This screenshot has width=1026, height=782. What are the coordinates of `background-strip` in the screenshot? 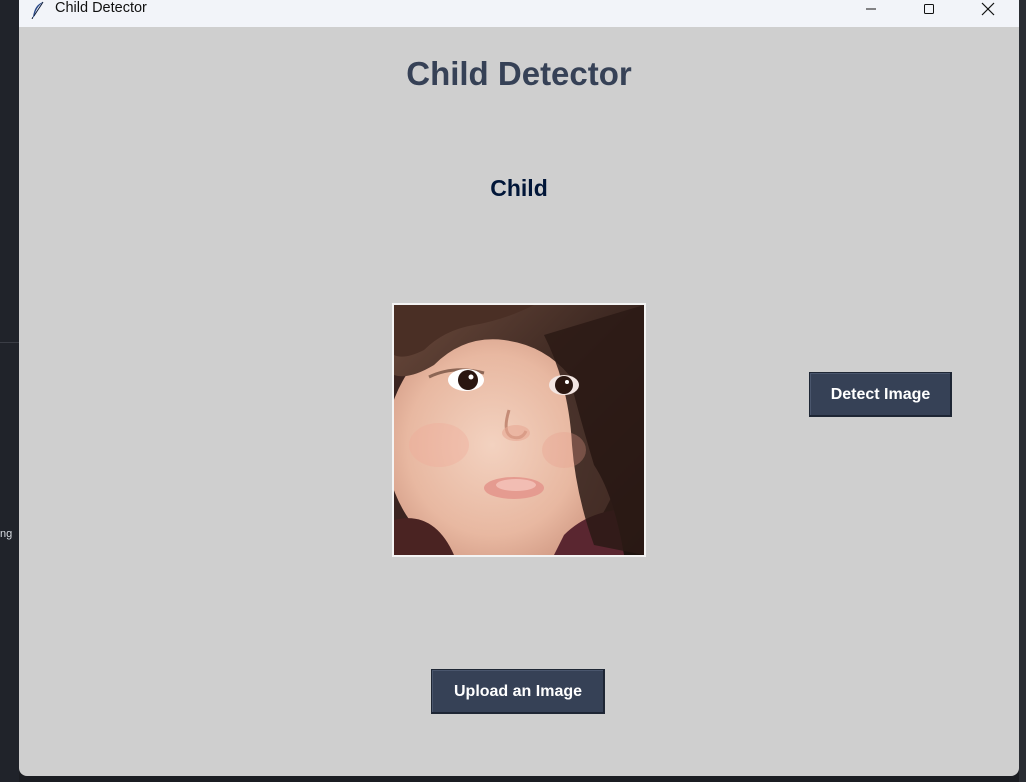 It's located at (1022, 391).